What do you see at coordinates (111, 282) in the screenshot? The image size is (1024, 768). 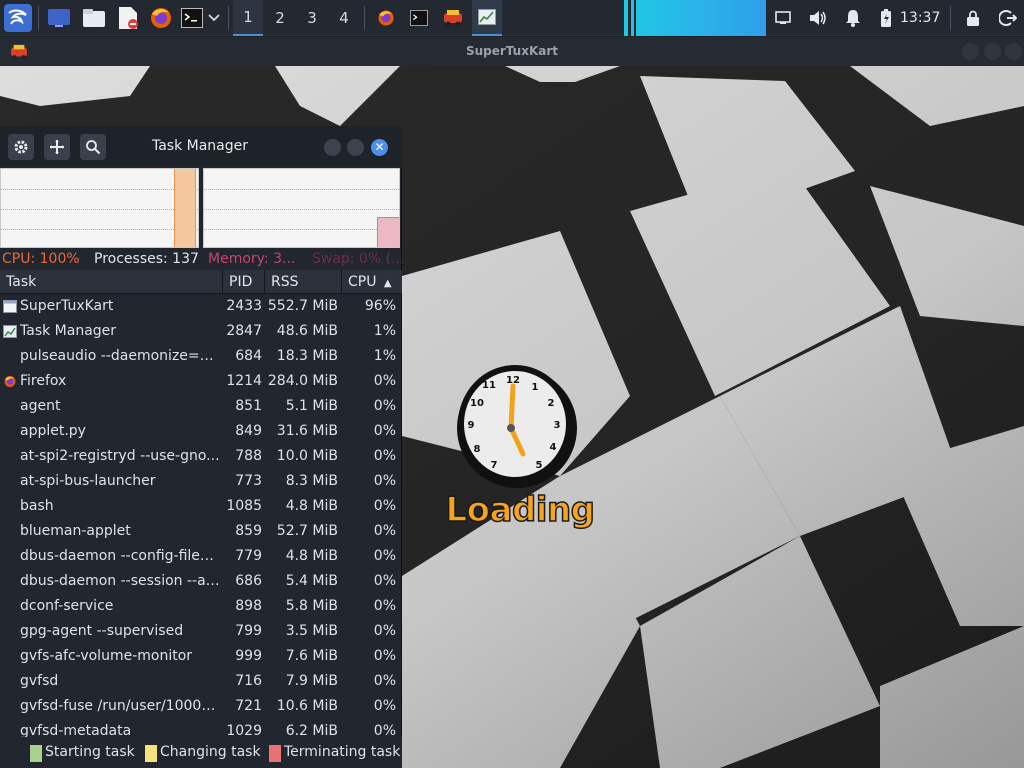 I see `column-header-task: Task` at bounding box center [111, 282].